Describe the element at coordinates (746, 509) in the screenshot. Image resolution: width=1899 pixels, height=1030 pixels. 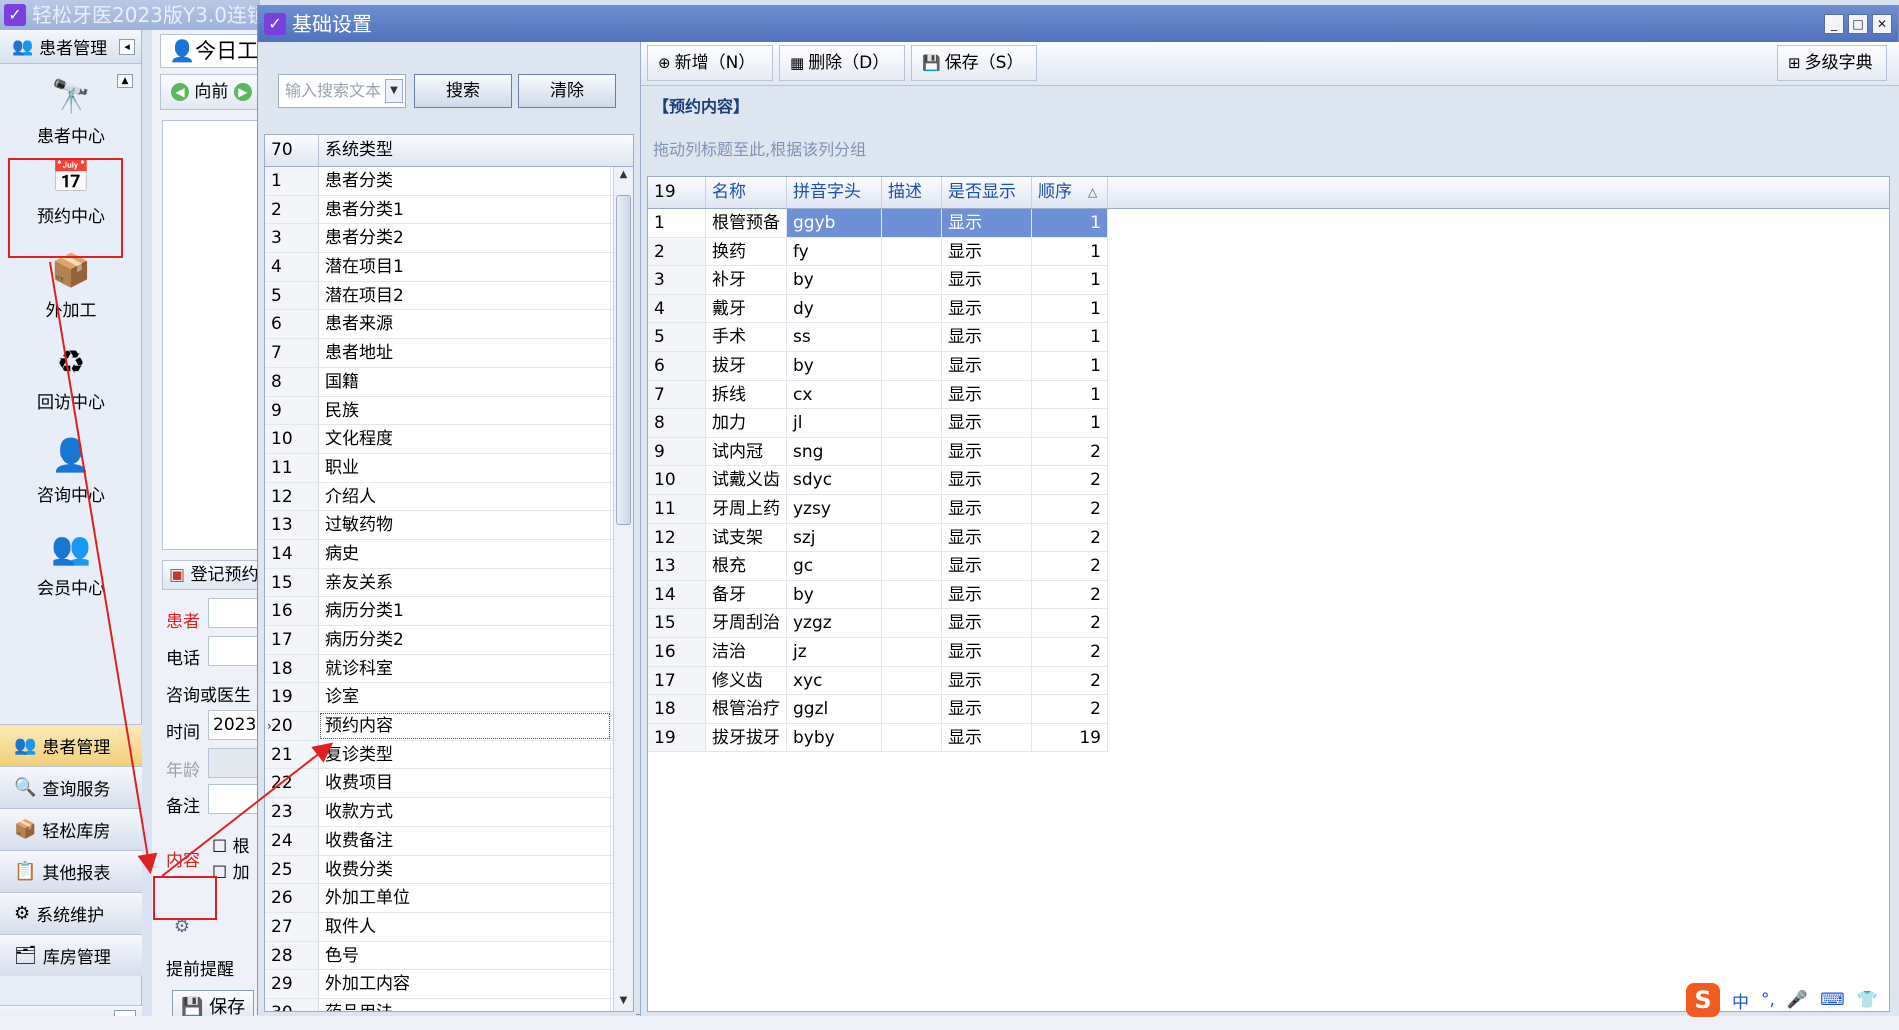
I see `item-name: 牙周上药` at that location.